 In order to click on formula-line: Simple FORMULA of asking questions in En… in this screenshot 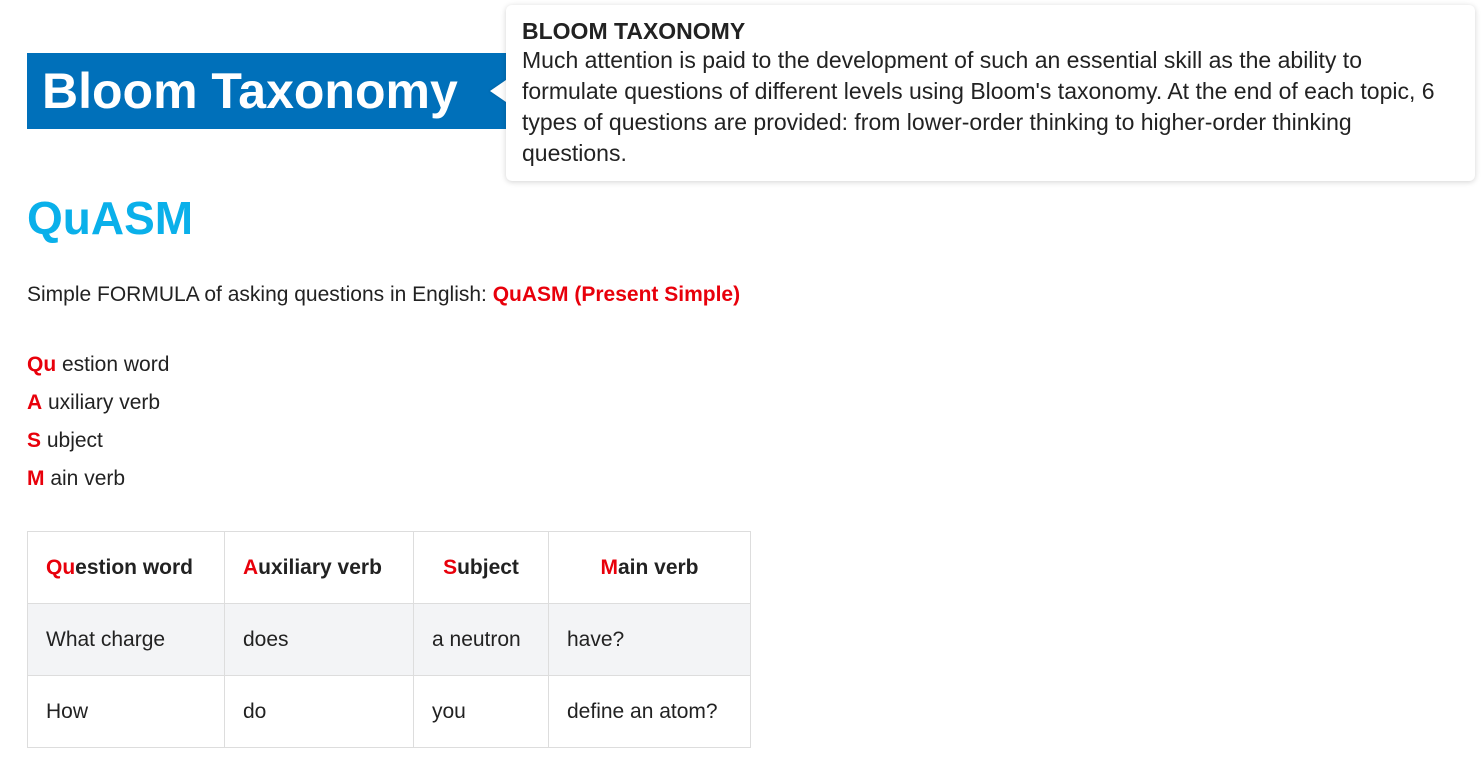, I will do `click(383, 295)`.